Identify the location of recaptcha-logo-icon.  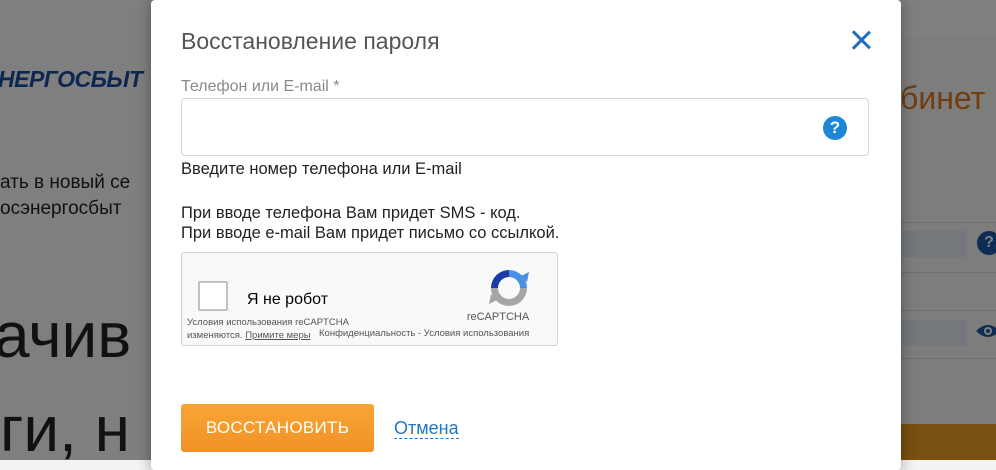
(509, 288).